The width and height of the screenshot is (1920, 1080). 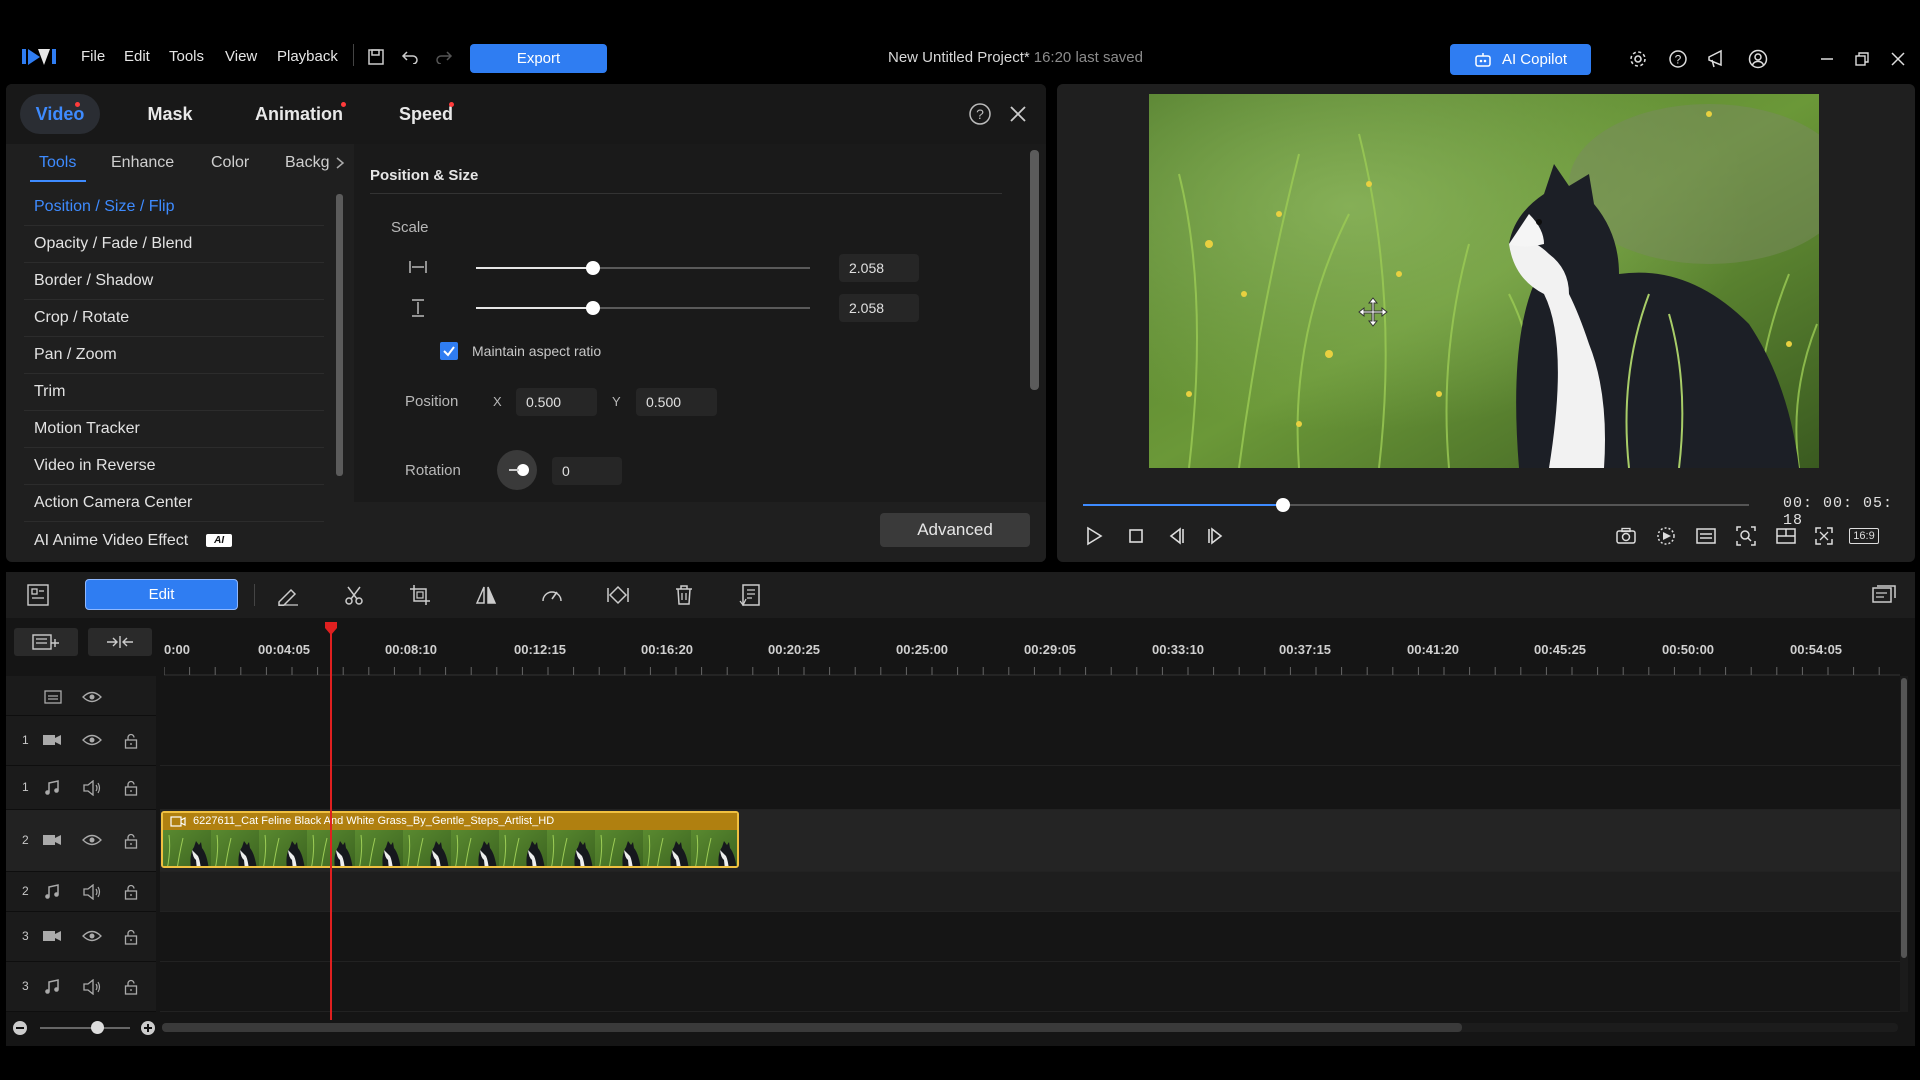 I want to click on playhead, so click(x=331, y=826).